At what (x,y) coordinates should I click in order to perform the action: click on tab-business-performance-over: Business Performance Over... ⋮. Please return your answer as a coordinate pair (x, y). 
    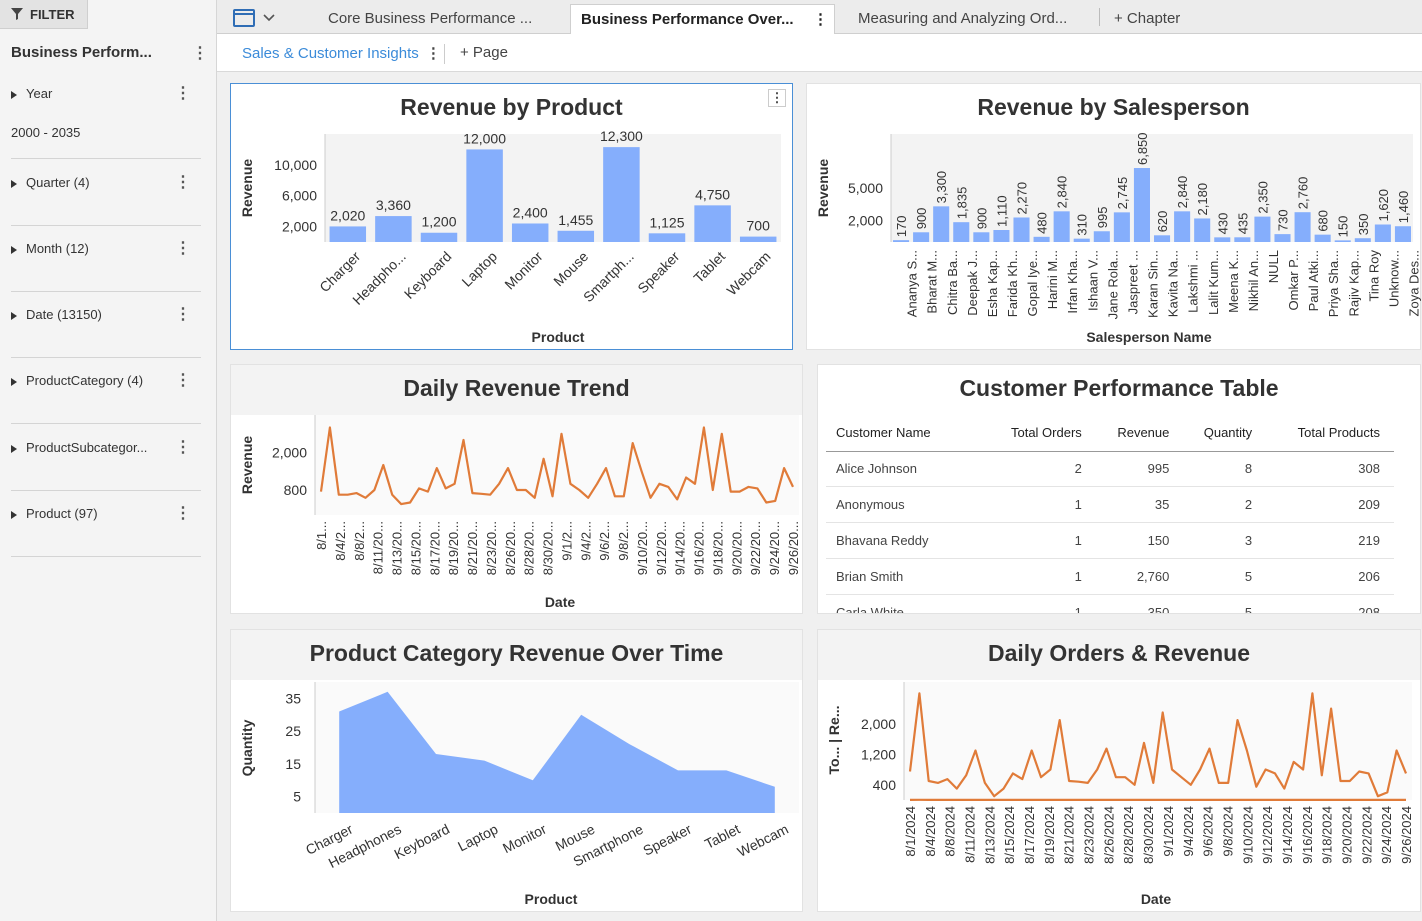
    Looking at the image, I should click on (702, 19).